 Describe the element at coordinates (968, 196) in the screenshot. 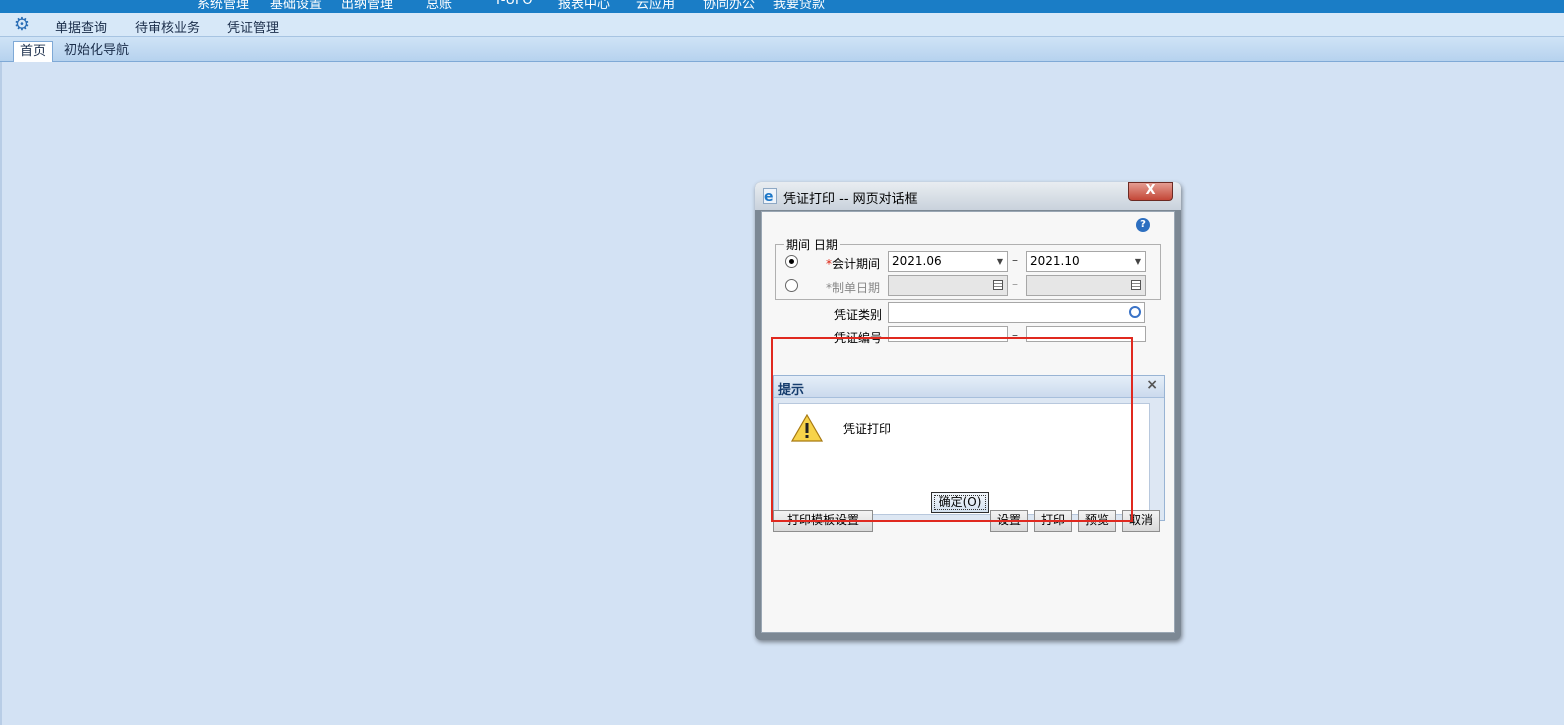

I see `dialog-titlebar: e 凭证打印 -- 网页对话框` at that location.